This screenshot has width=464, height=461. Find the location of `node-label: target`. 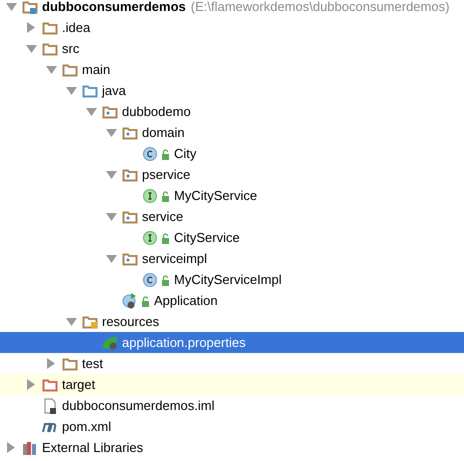

node-label: target is located at coordinates (78, 385).